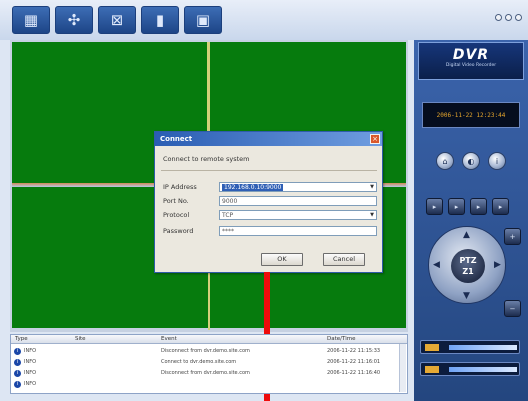 This screenshot has width=528, height=401. Describe the element at coordinates (178, 231) in the screenshot. I see `password-label: Password` at that location.